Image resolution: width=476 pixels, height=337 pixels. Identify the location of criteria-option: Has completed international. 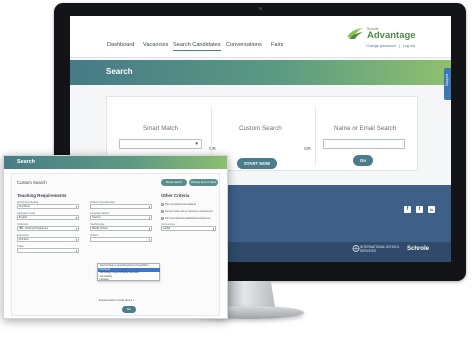
(178, 204).